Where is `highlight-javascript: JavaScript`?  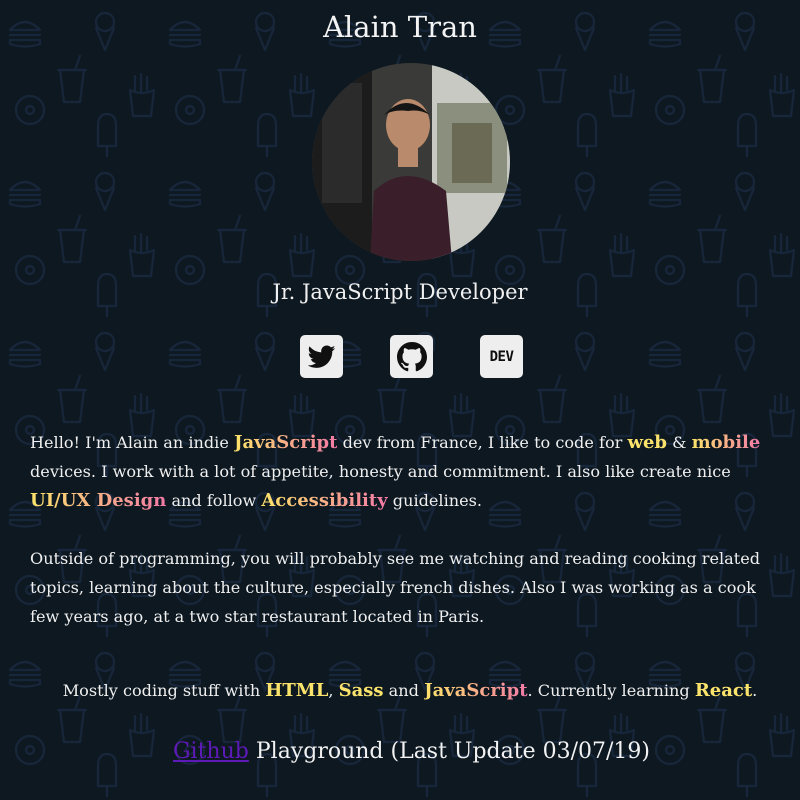 highlight-javascript: JavaScript is located at coordinates (285, 442).